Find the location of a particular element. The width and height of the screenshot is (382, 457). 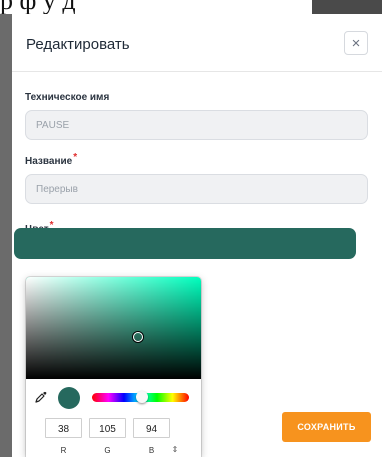

name-input is located at coordinates (196, 189).